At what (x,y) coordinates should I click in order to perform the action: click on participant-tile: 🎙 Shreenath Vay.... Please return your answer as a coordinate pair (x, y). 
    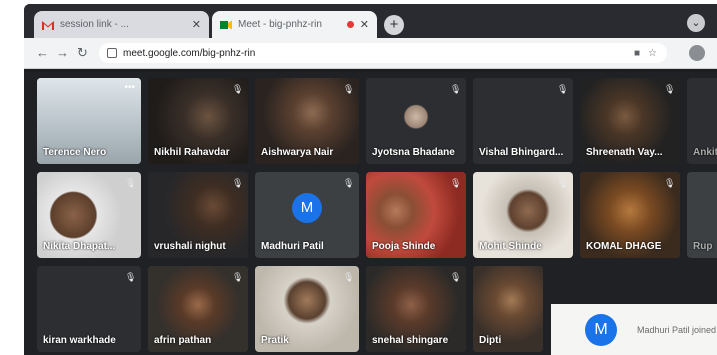
    Looking at the image, I should click on (630, 121).